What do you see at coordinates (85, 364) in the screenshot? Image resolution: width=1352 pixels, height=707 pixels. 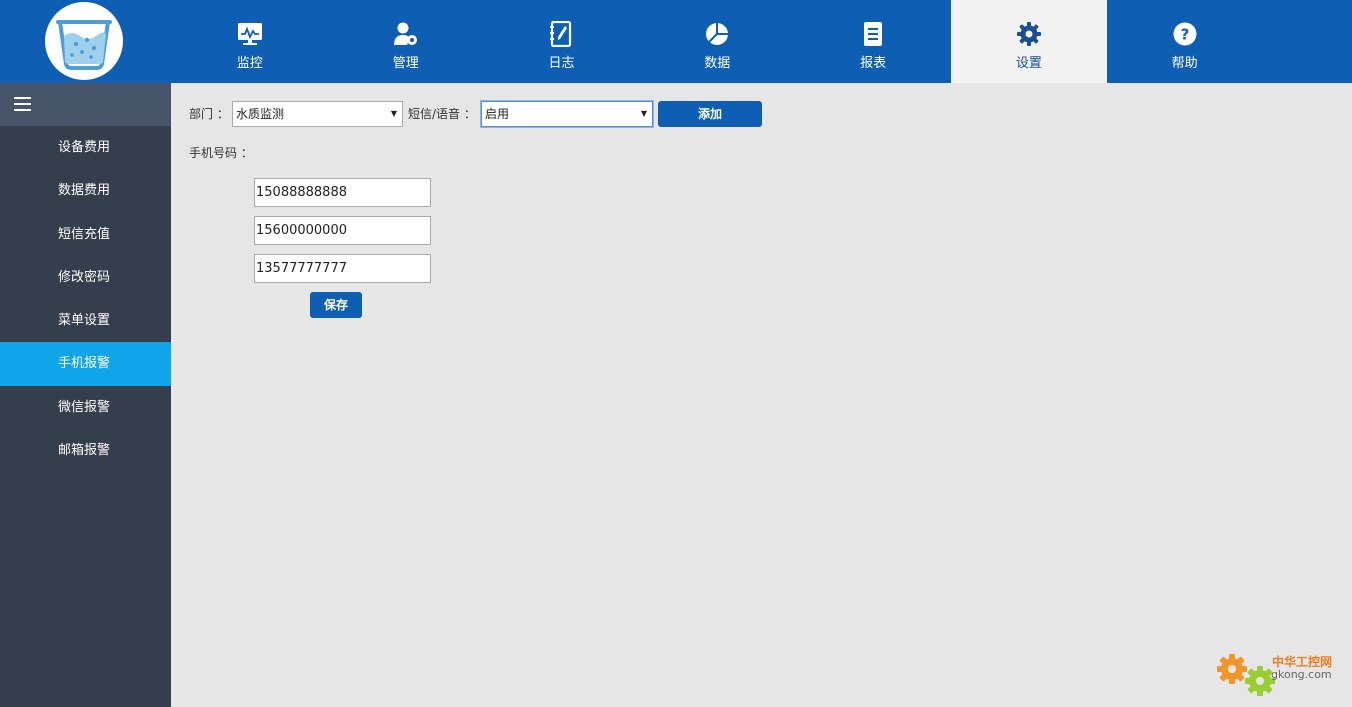 I see `sidebar-item-phone-alarm: 手机报警` at bounding box center [85, 364].